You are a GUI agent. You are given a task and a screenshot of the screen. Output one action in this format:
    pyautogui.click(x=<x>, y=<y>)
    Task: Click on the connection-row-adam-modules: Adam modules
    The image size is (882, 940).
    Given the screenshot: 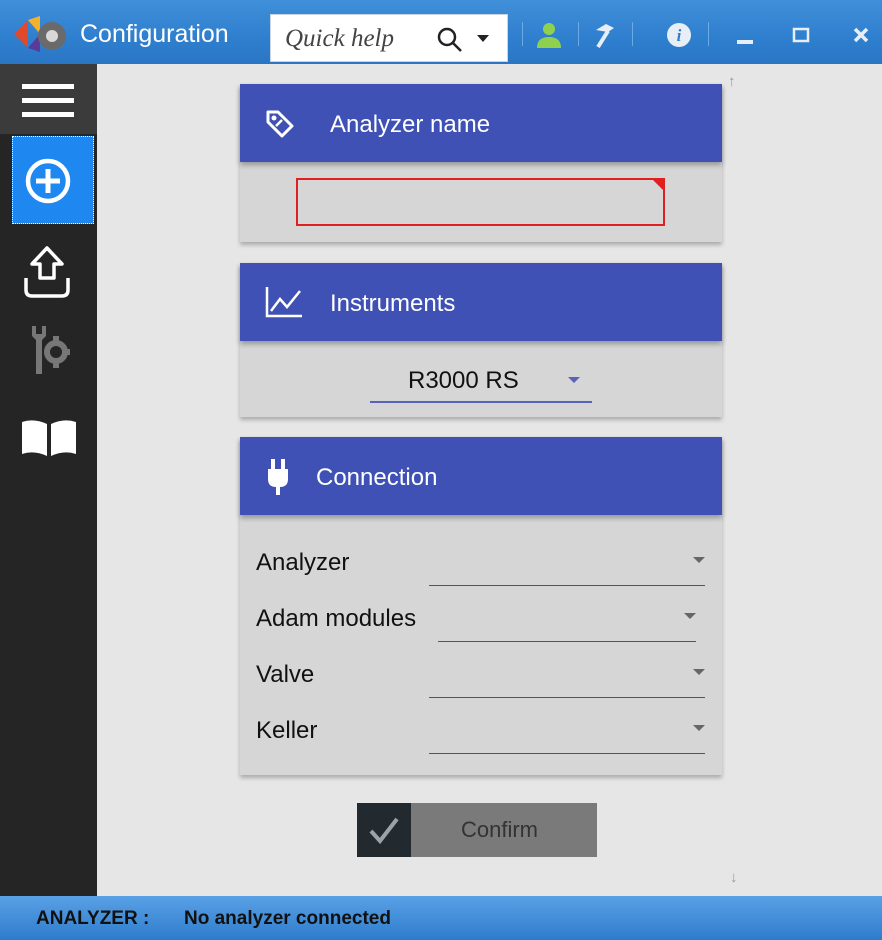 What is the action you would take?
    pyautogui.click(x=486, y=619)
    